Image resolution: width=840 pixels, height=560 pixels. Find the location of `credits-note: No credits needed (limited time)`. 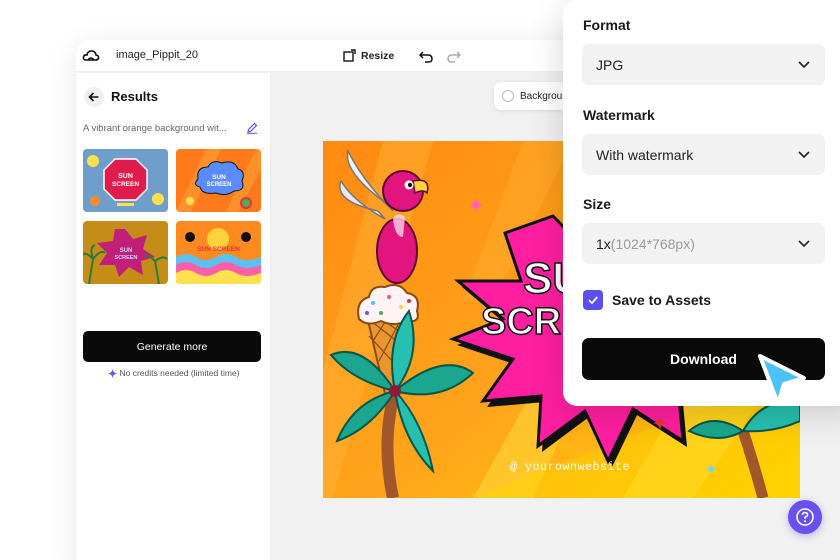

credits-note: No credits needed (limited time) is located at coordinates (173, 373).